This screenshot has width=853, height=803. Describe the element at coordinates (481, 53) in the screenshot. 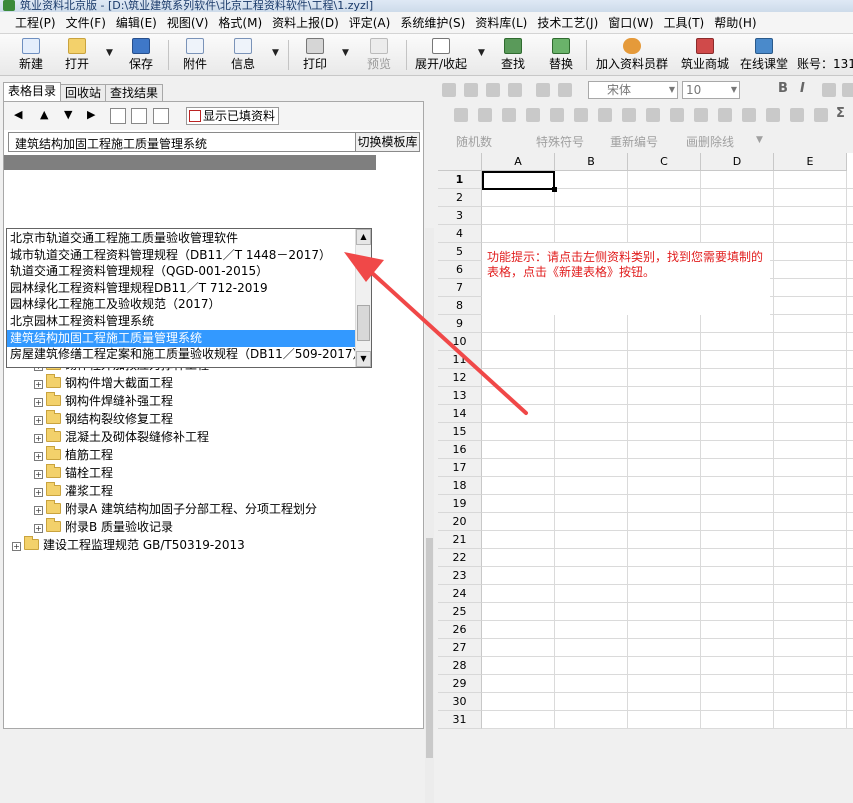

I see `expand-dropdown-arrow: ▼` at that location.